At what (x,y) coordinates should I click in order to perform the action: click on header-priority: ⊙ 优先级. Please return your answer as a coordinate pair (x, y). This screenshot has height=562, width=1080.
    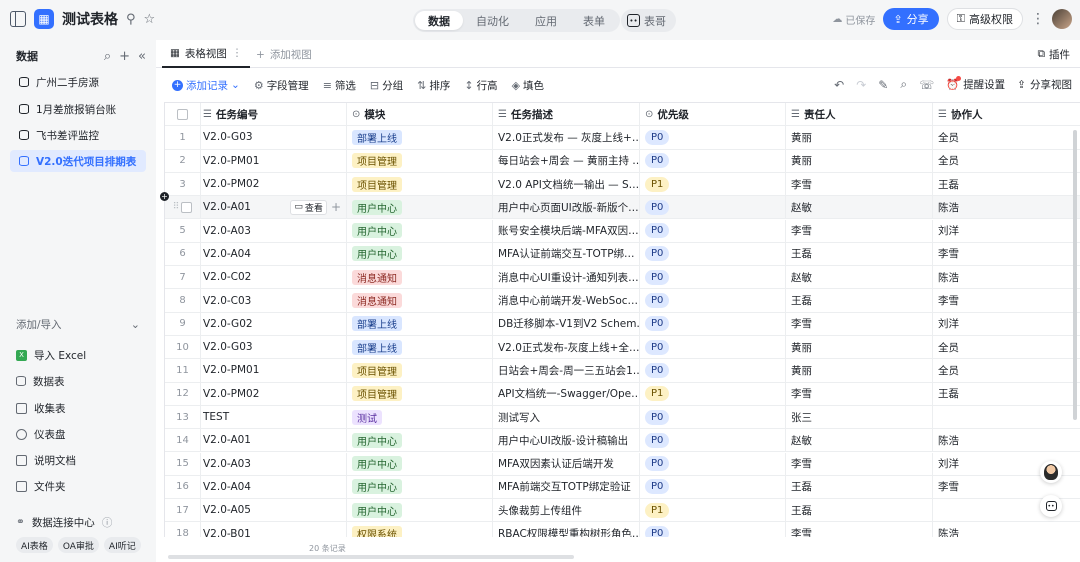
    Looking at the image, I should click on (713, 114).